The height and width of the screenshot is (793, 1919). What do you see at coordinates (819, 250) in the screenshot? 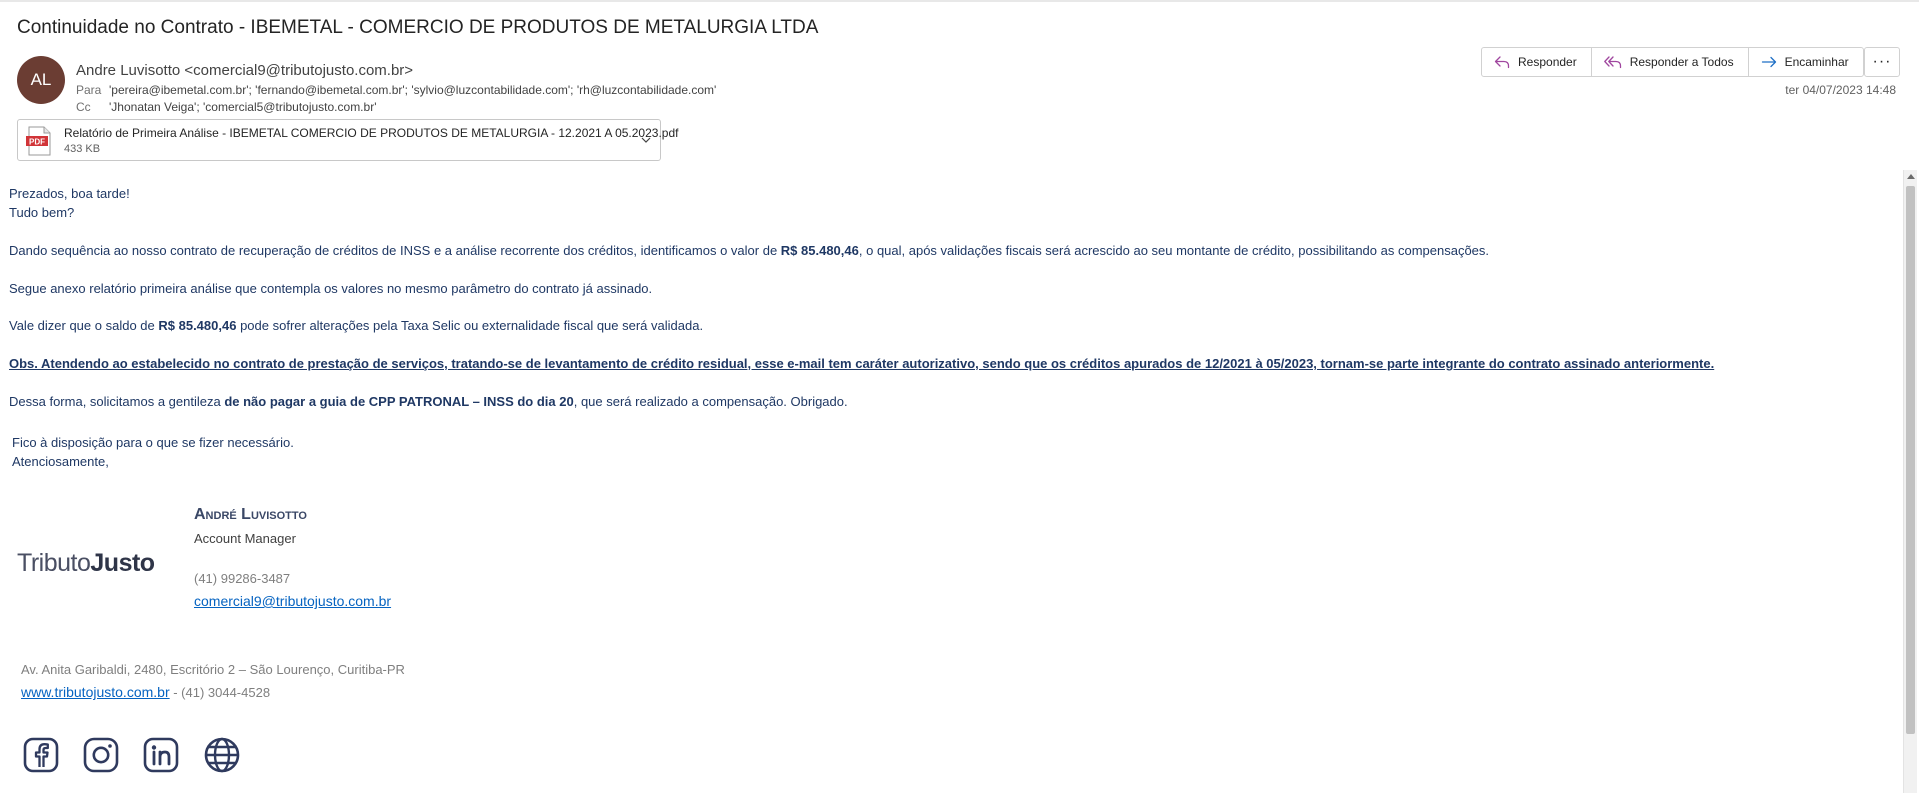
I see `credit-amount: R$ 85.480,46` at bounding box center [819, 250].